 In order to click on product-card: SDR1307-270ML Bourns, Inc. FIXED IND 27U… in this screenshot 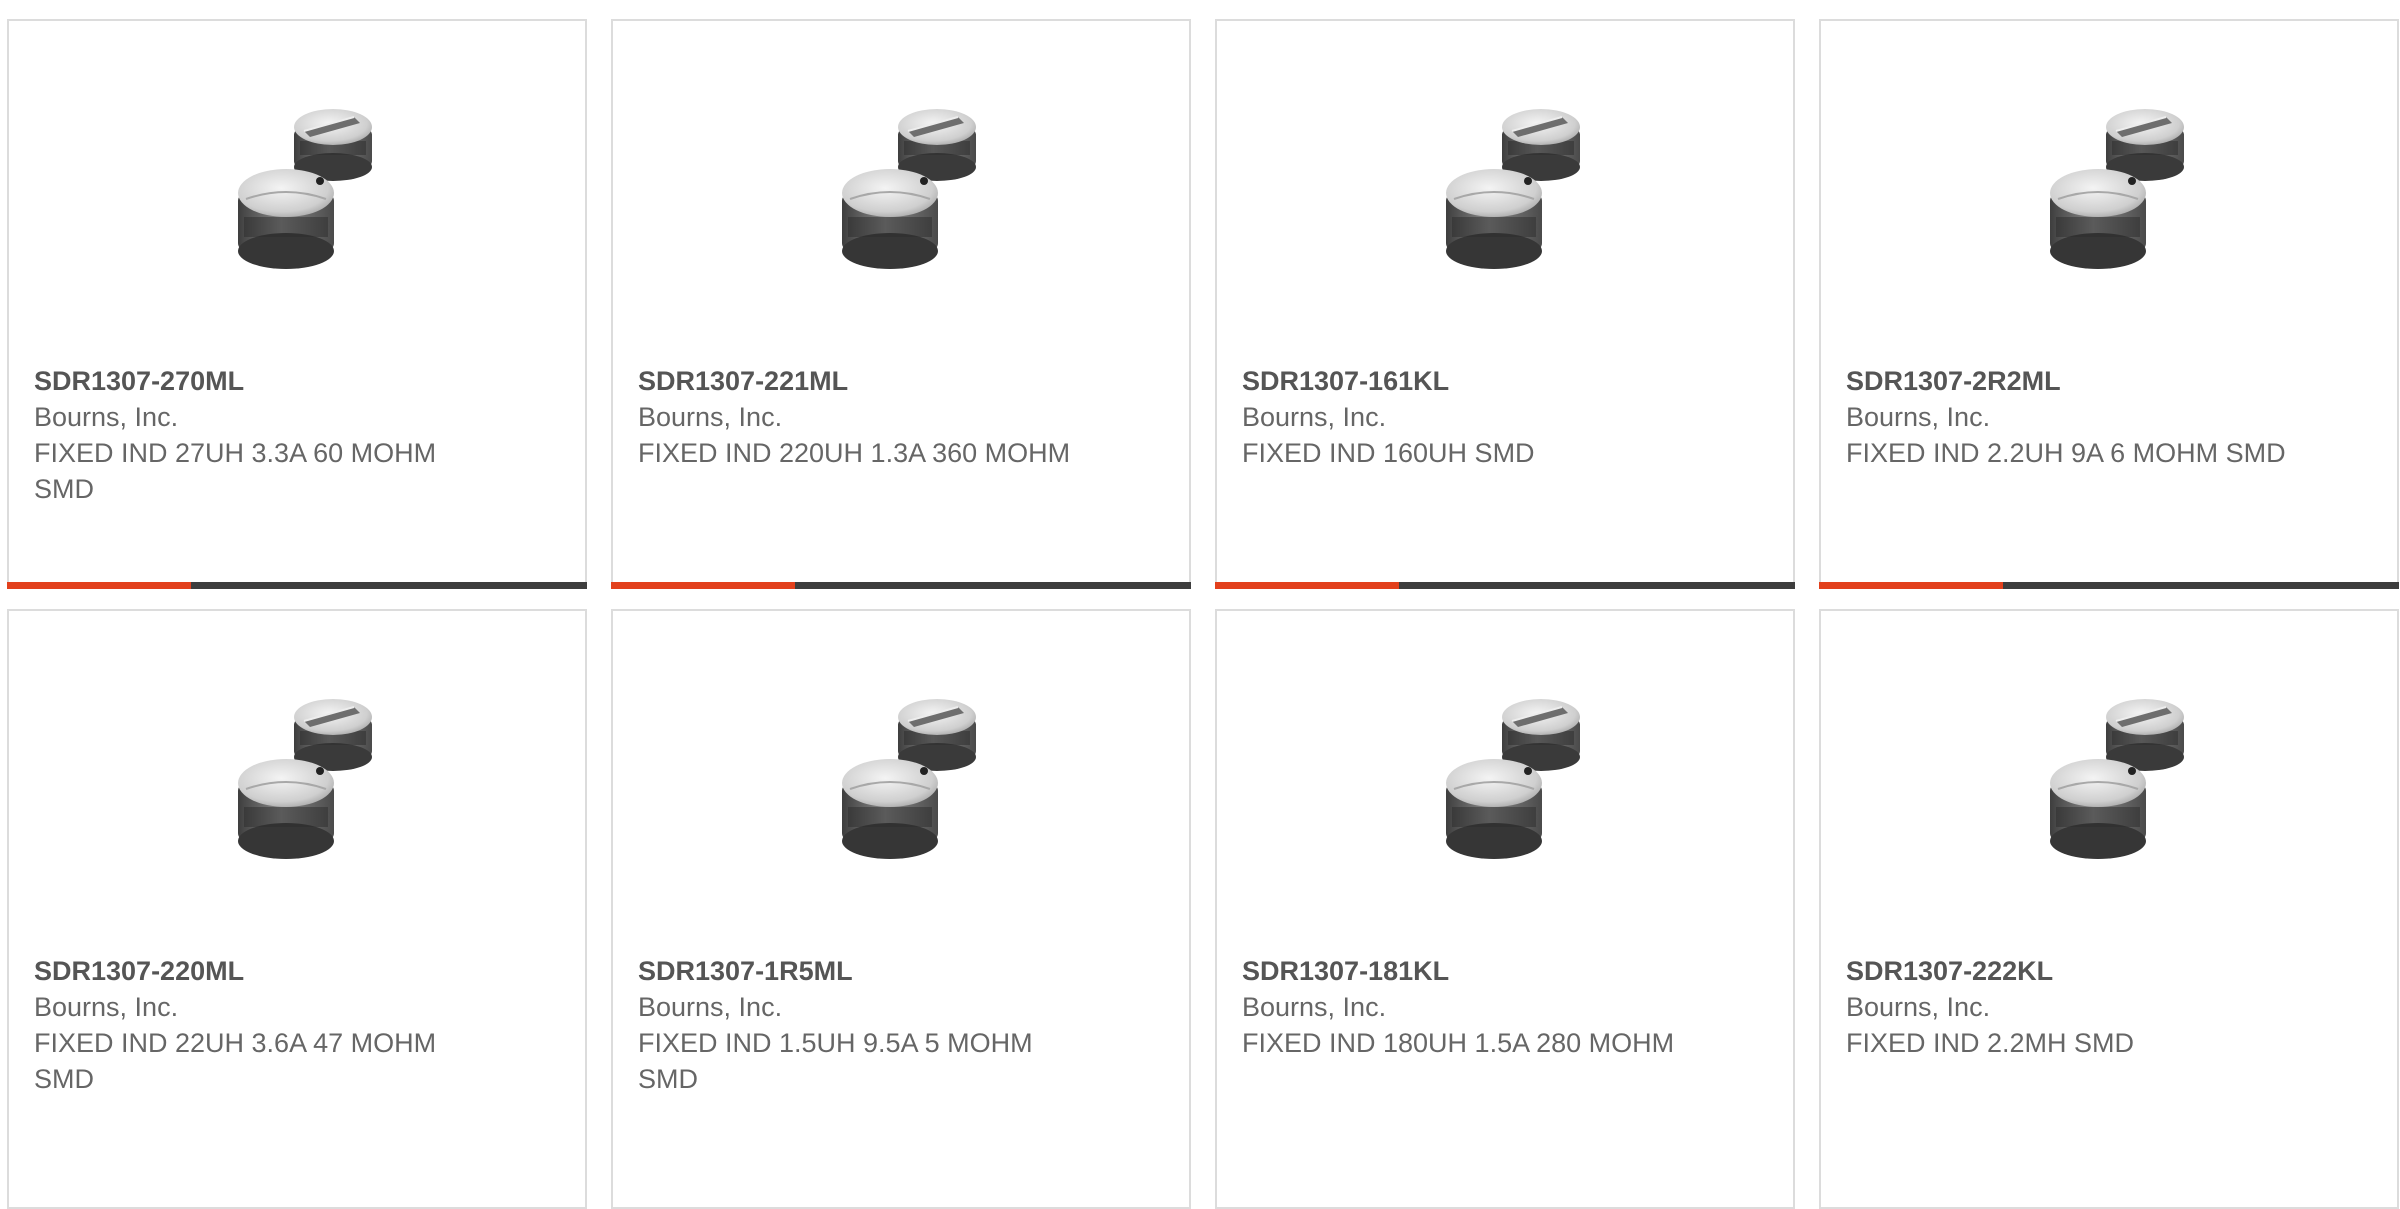, I will do `click(297, 304)`.